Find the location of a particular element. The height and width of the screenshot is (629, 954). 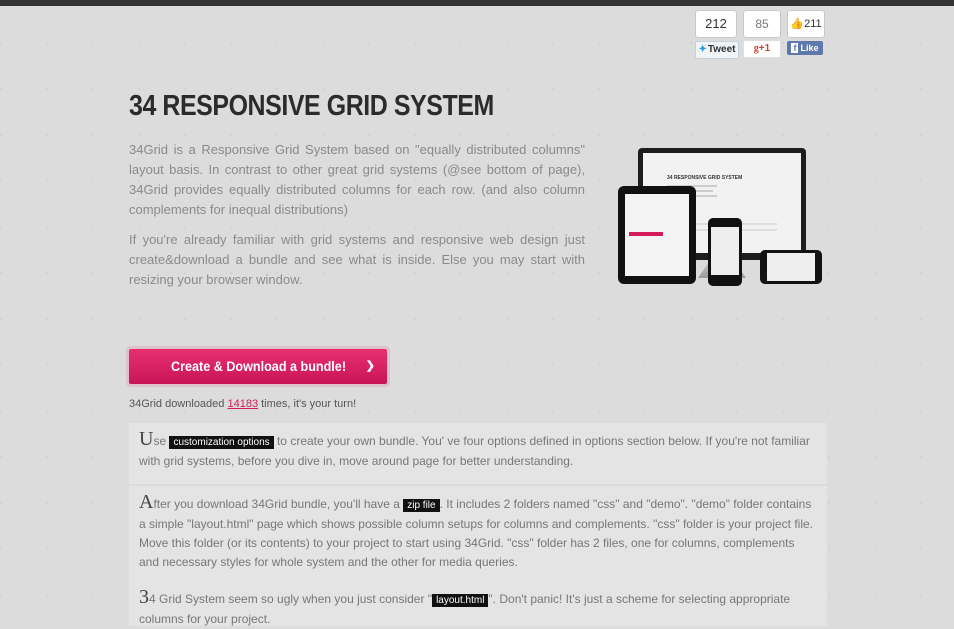

fb-like-label: Like is located at coordinates (809, 48).